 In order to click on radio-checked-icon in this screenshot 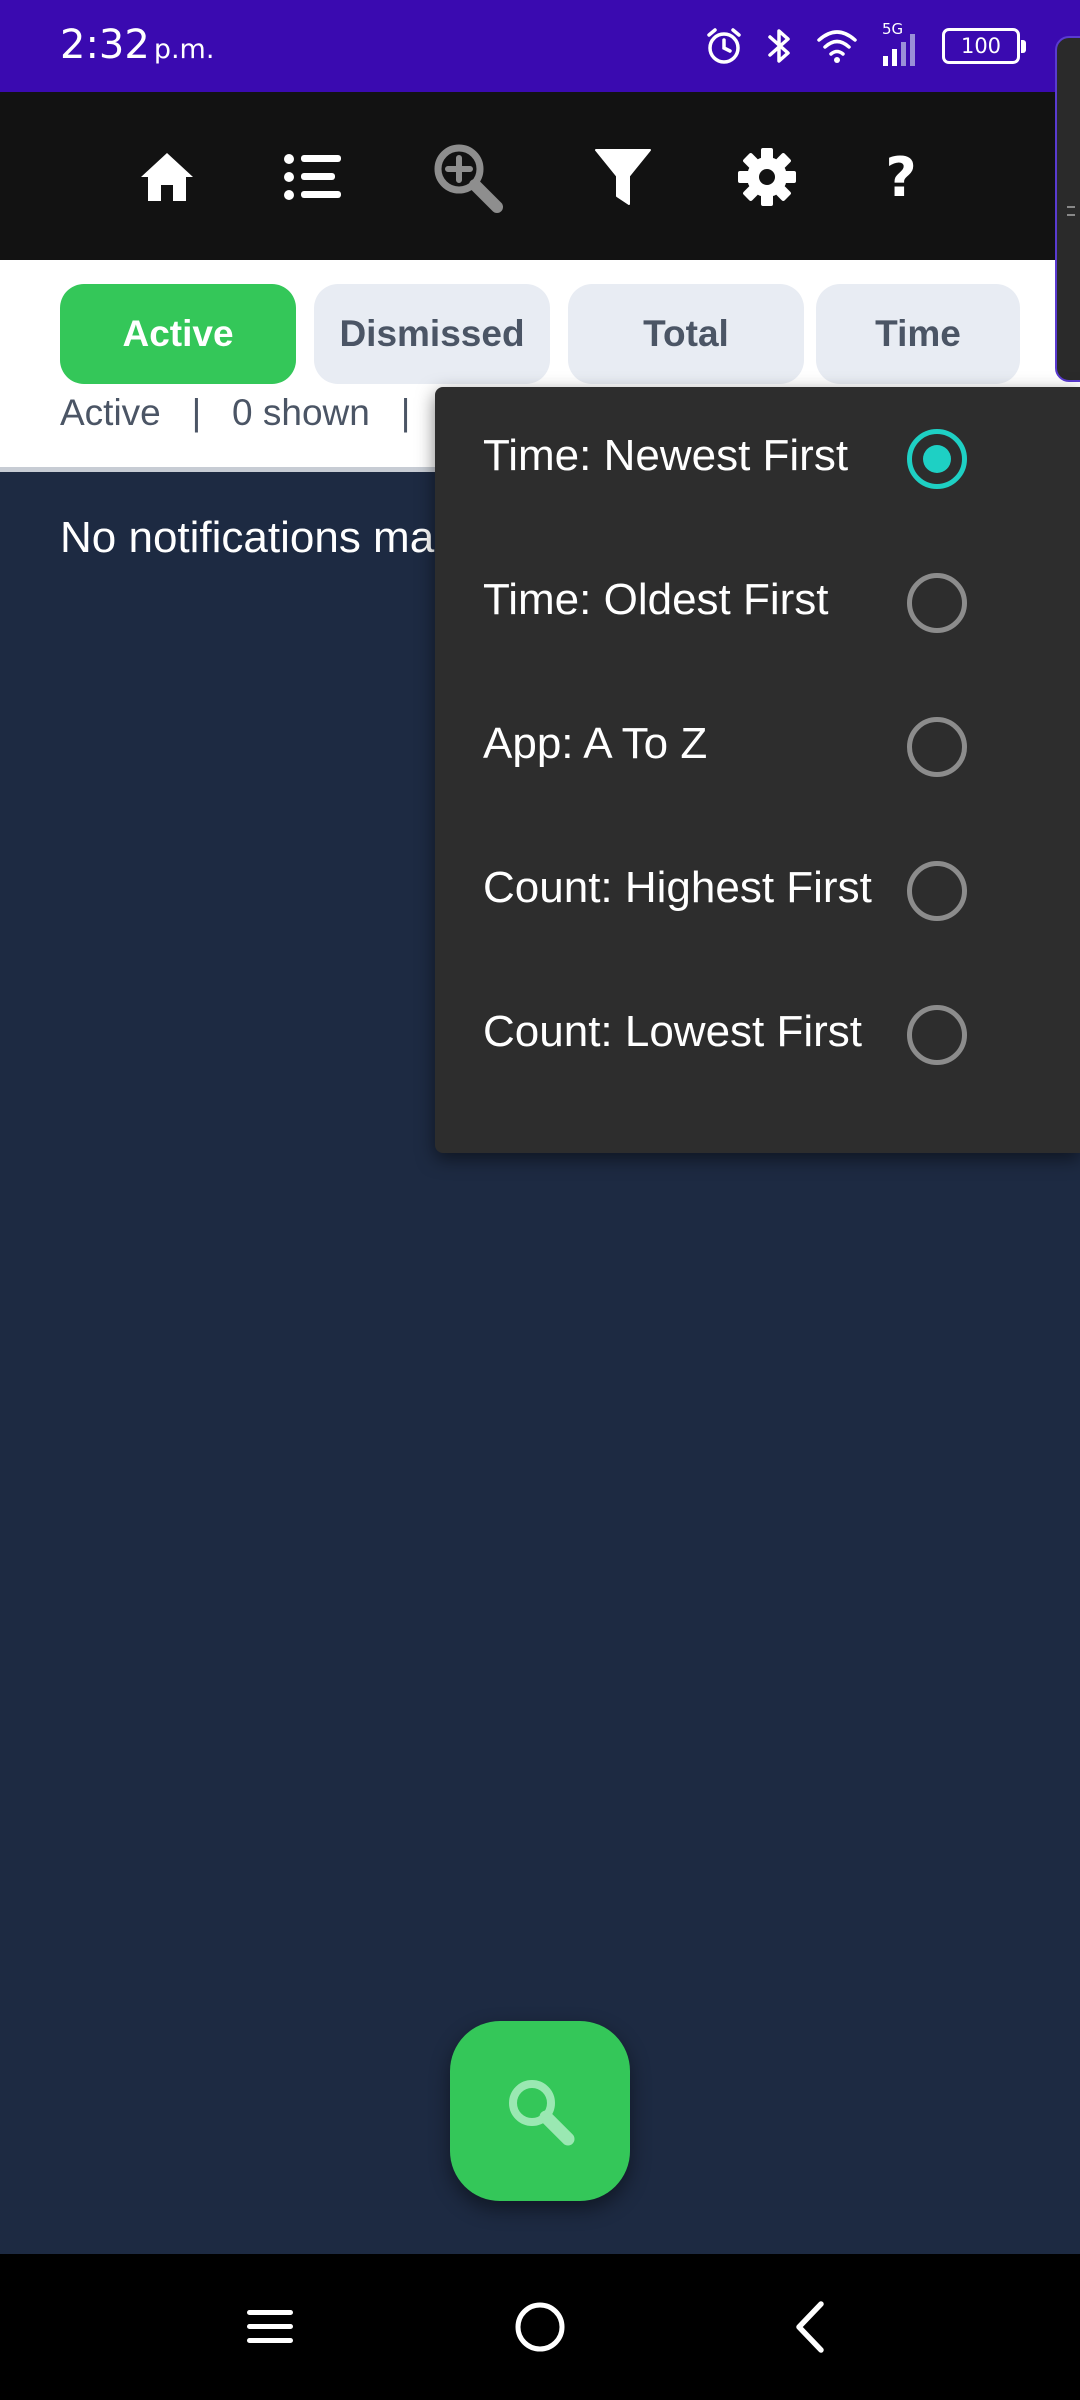, I will do `click(937, 459)`.